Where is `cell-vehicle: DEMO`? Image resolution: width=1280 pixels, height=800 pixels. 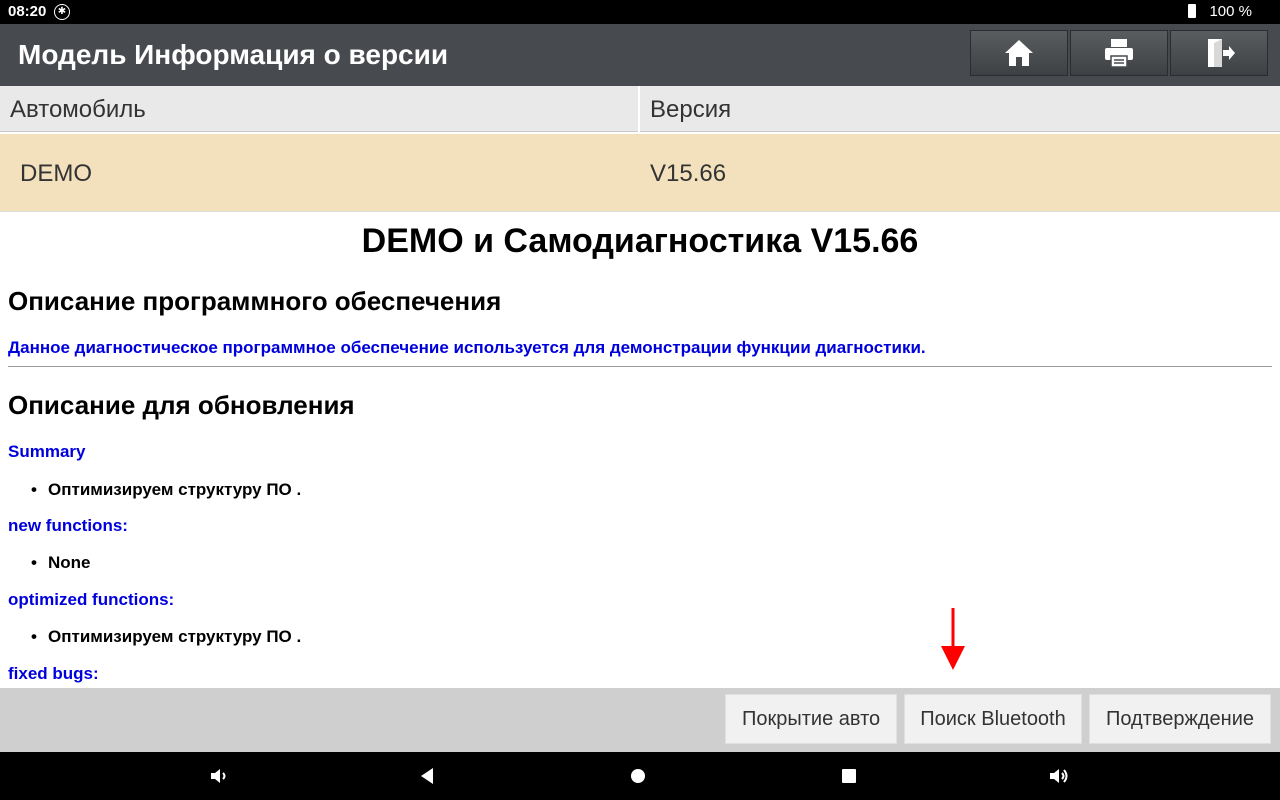 cell-vehicle: DEMO is located at coordinates (56, 173).